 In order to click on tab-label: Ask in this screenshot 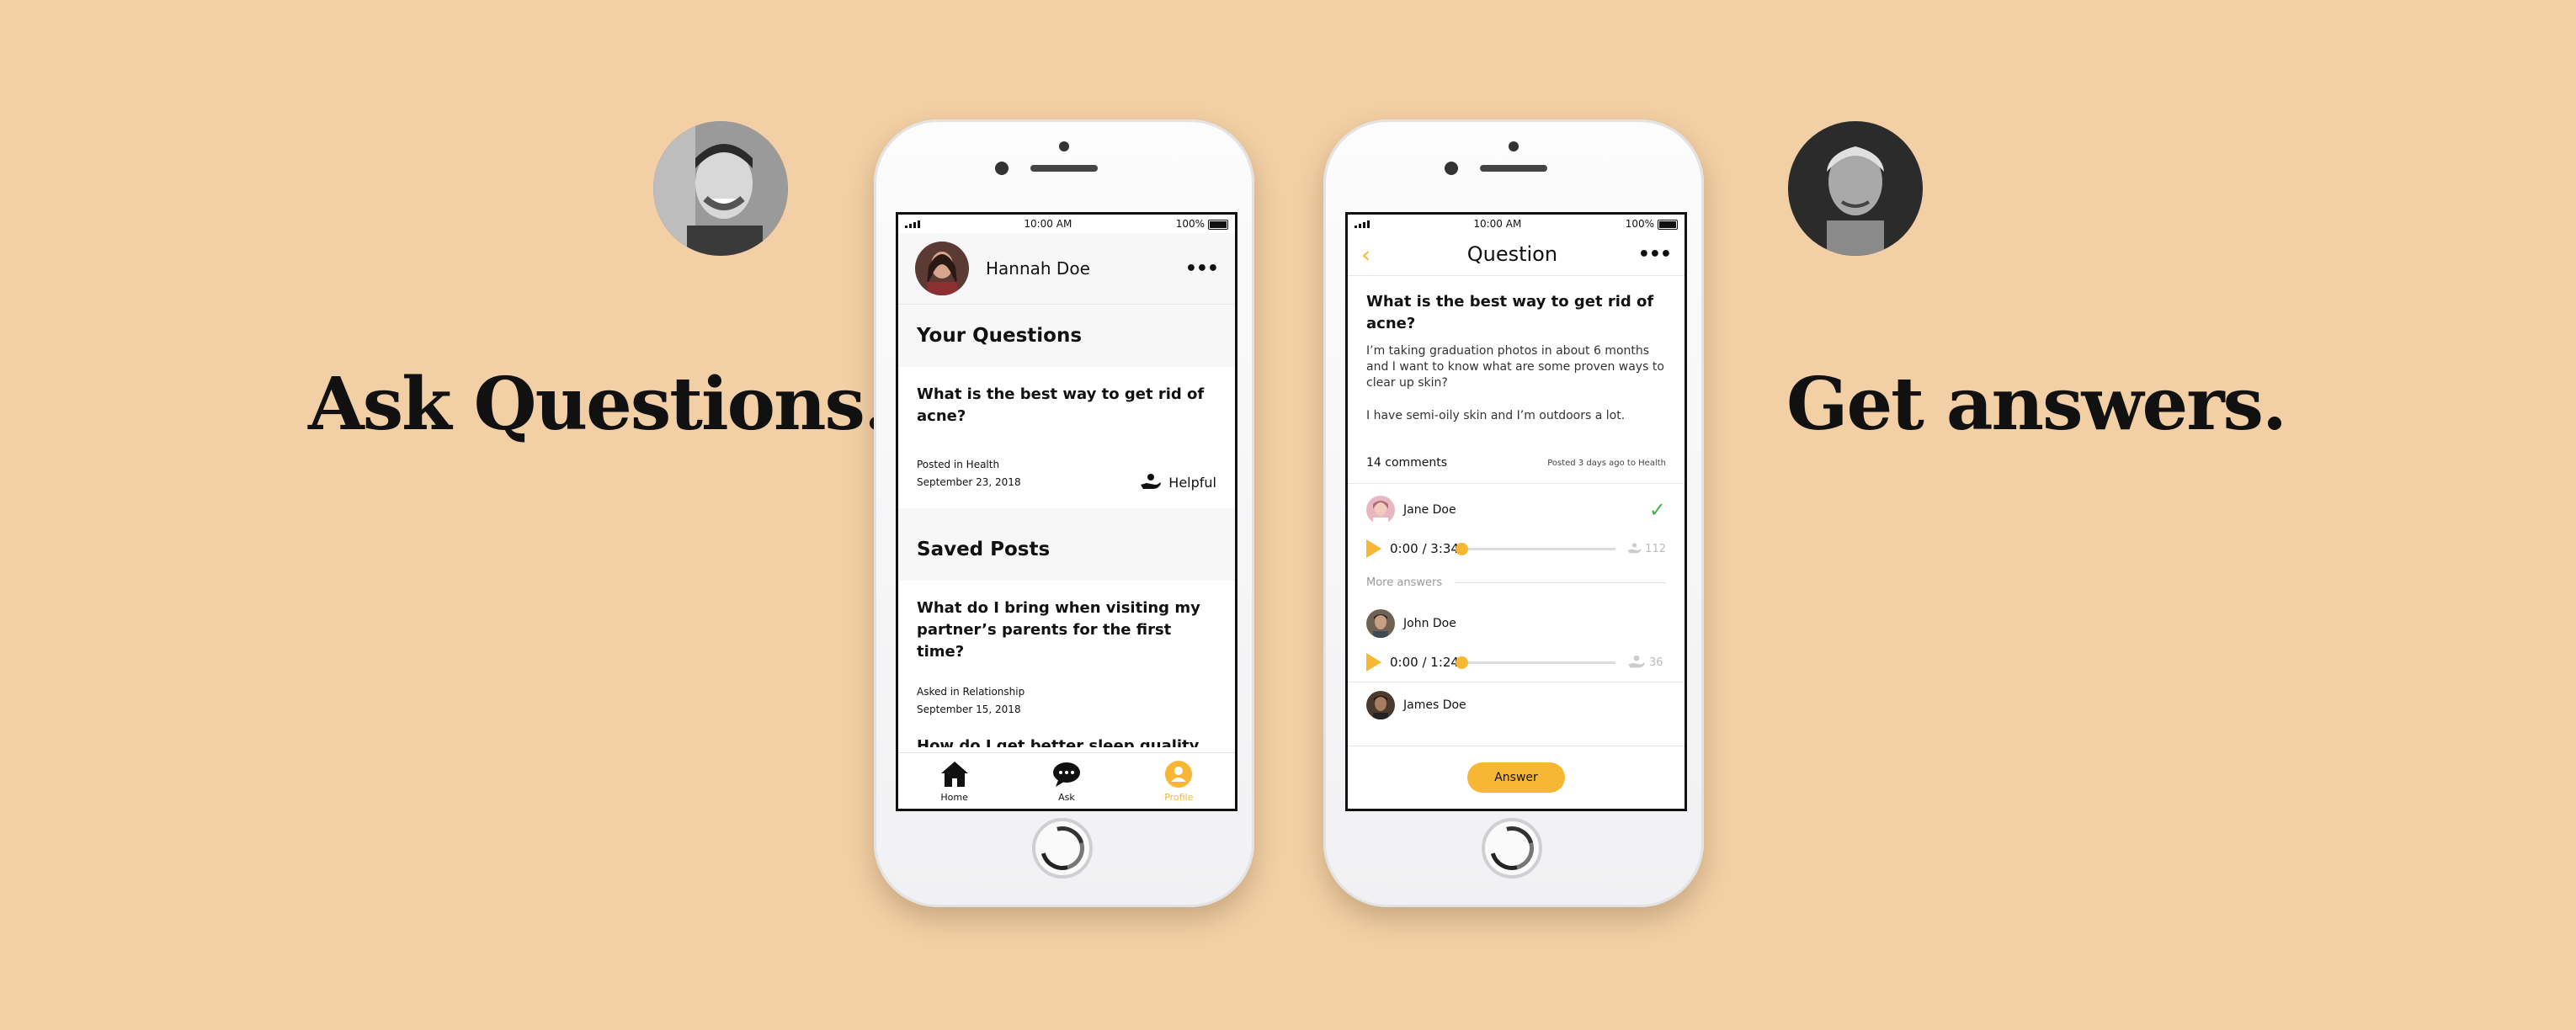, I will do `click(1066, 797)`.